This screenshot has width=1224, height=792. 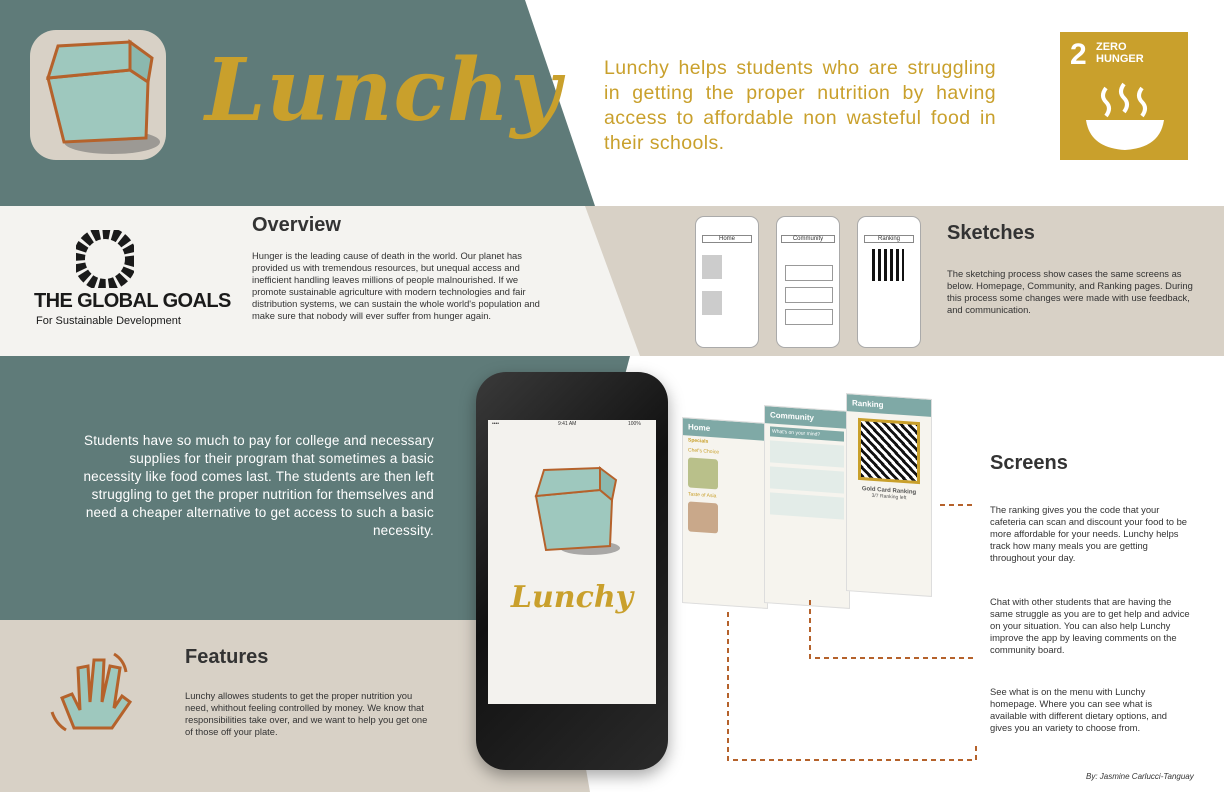 I want to click on screens-heading: Screens, so click(x=1029, y=463).